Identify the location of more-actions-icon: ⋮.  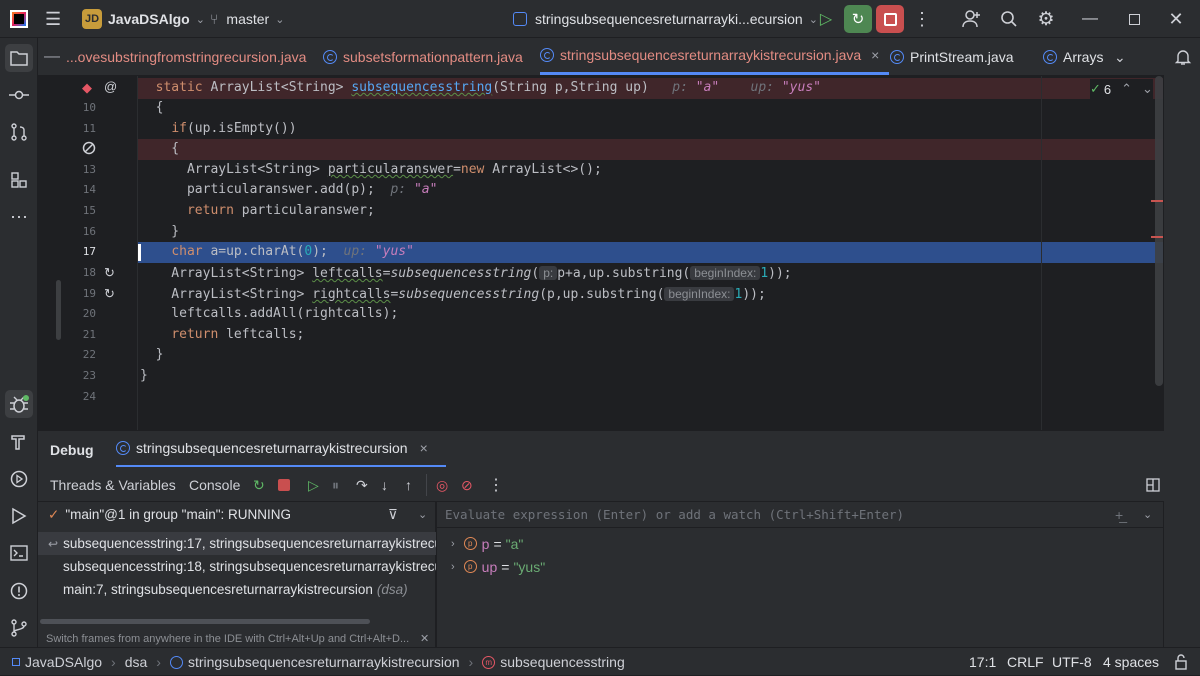
(922, 19).